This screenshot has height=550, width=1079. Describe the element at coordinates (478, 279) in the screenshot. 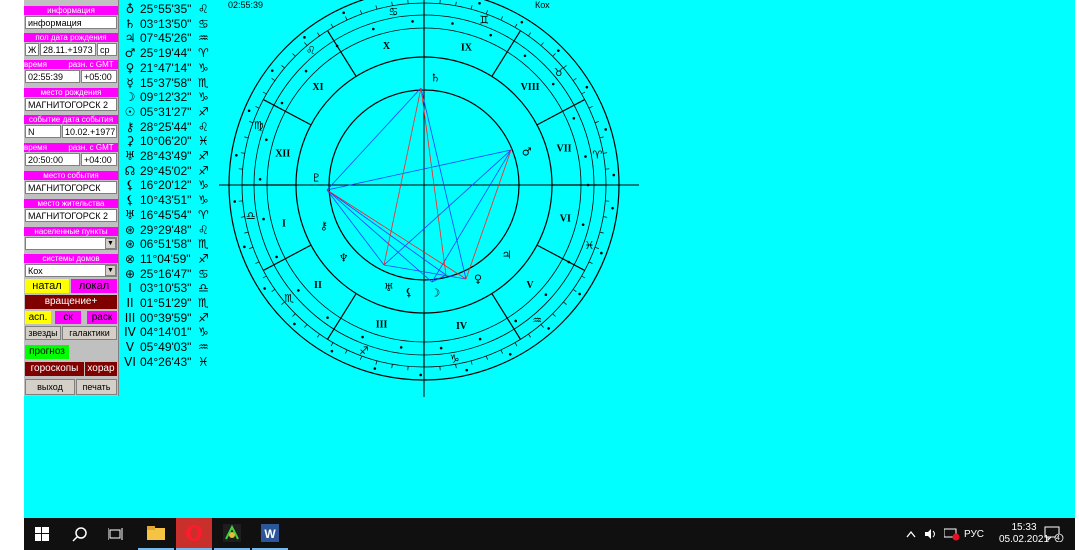

I see `planet-glyph-inner: ♀` at that location.